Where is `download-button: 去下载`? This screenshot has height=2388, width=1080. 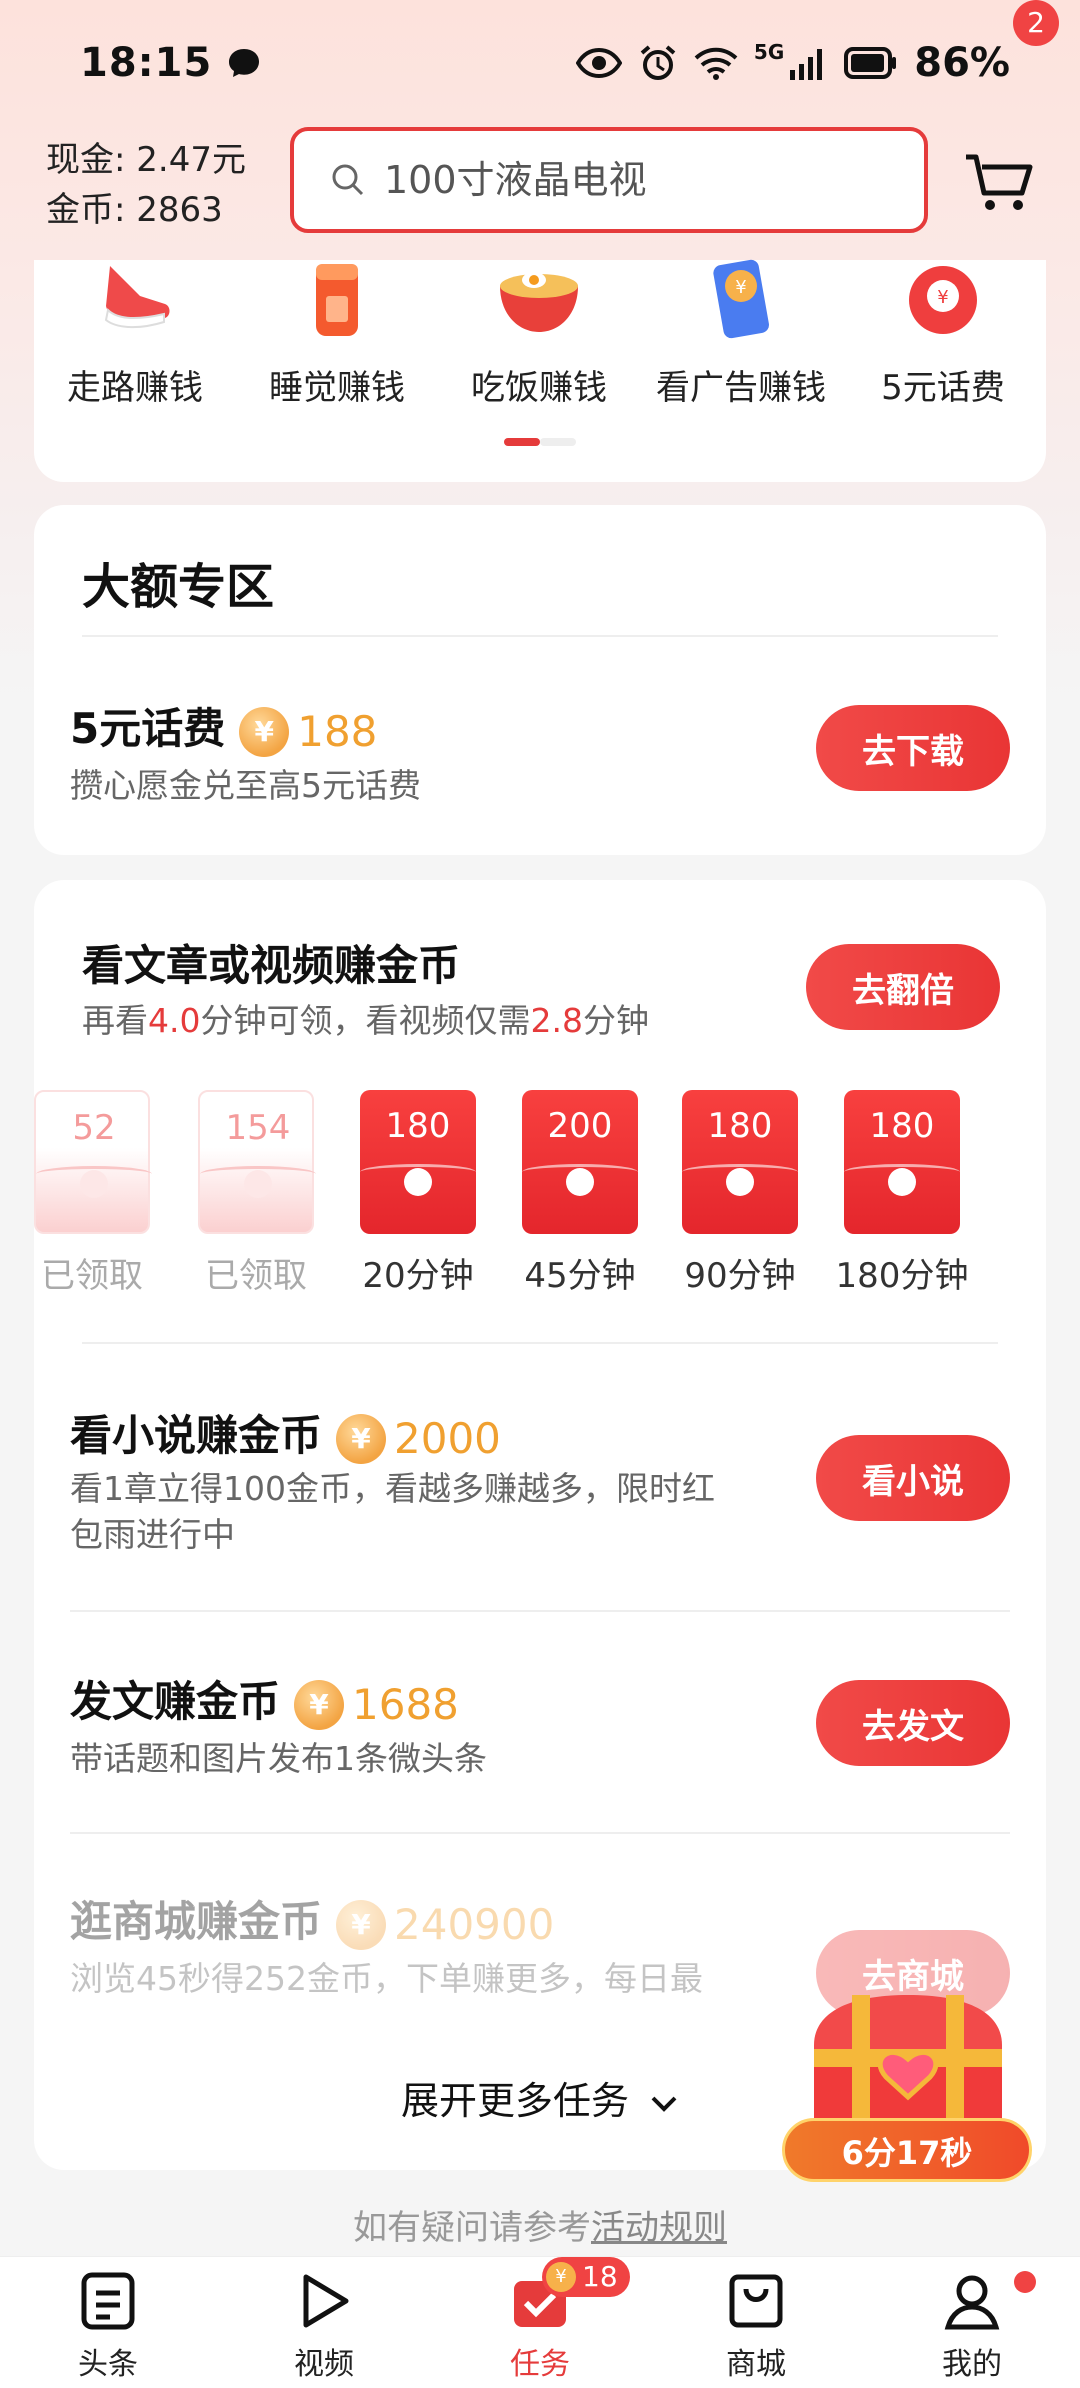 download-button: 去下载 is located at coordinates (913, 748).